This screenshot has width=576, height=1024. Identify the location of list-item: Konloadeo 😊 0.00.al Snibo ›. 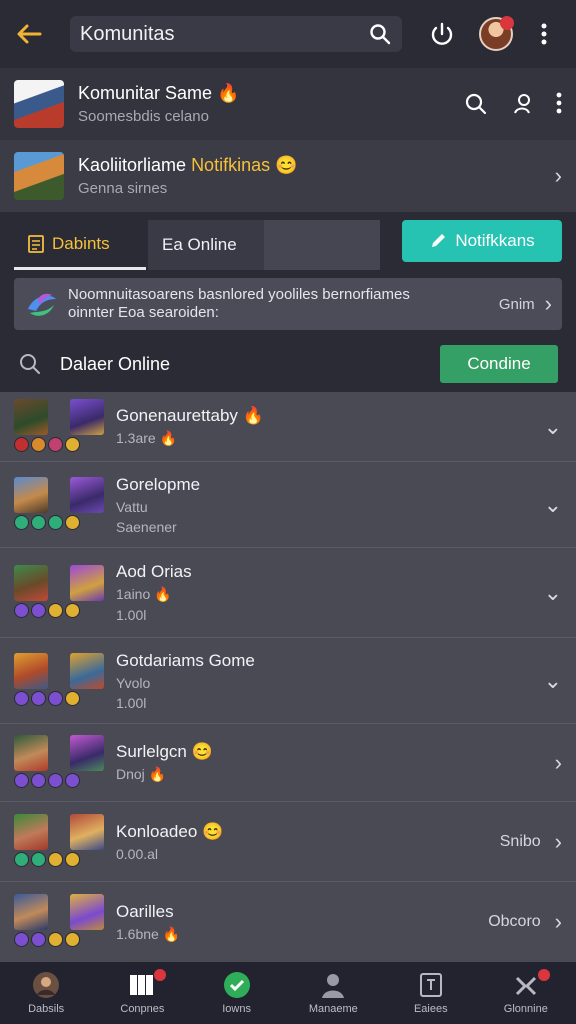
(288, 842).